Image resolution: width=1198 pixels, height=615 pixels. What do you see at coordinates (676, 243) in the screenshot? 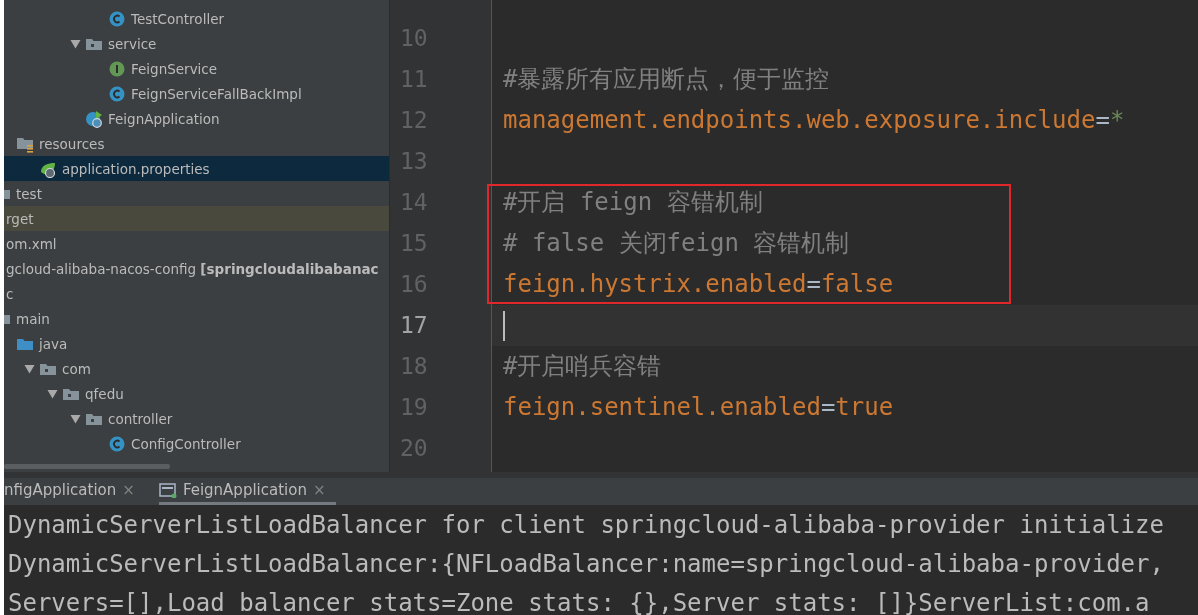
I see `code-line: # false 关闭feign 容错机制` at bounding box center [676, 243].